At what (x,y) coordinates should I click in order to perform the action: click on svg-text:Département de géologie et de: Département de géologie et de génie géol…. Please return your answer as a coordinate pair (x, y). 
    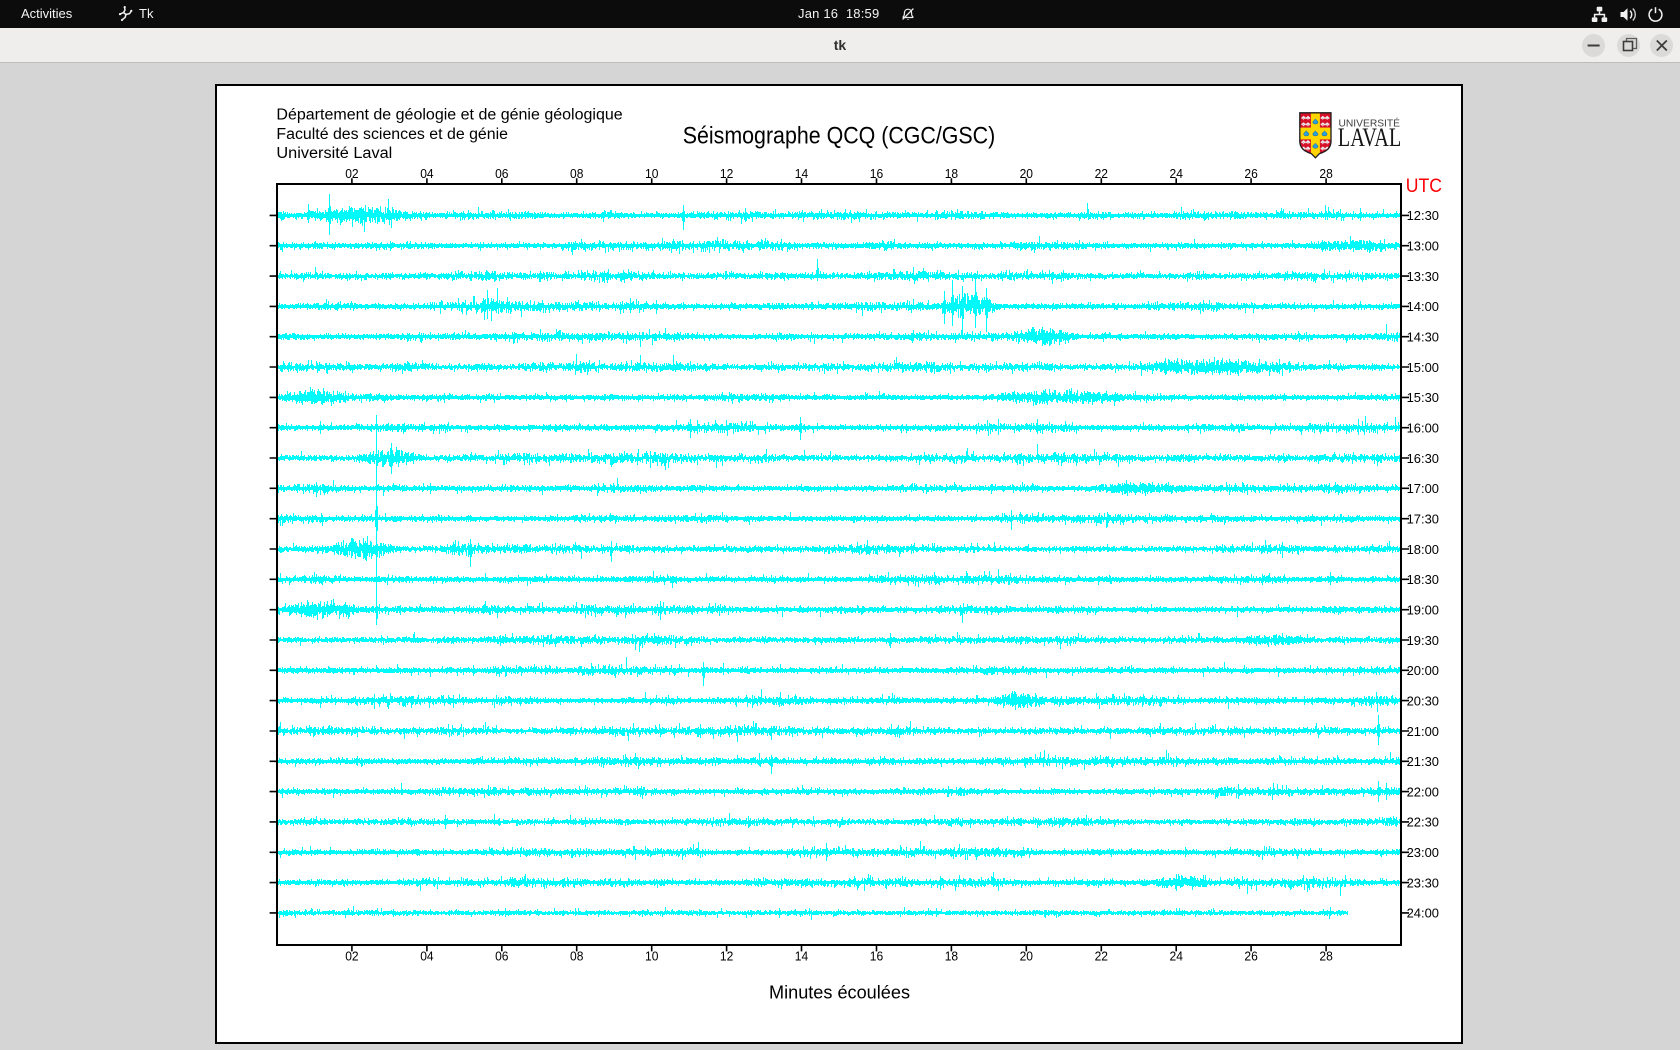
    Looking at the image, I should click on (449, 115).